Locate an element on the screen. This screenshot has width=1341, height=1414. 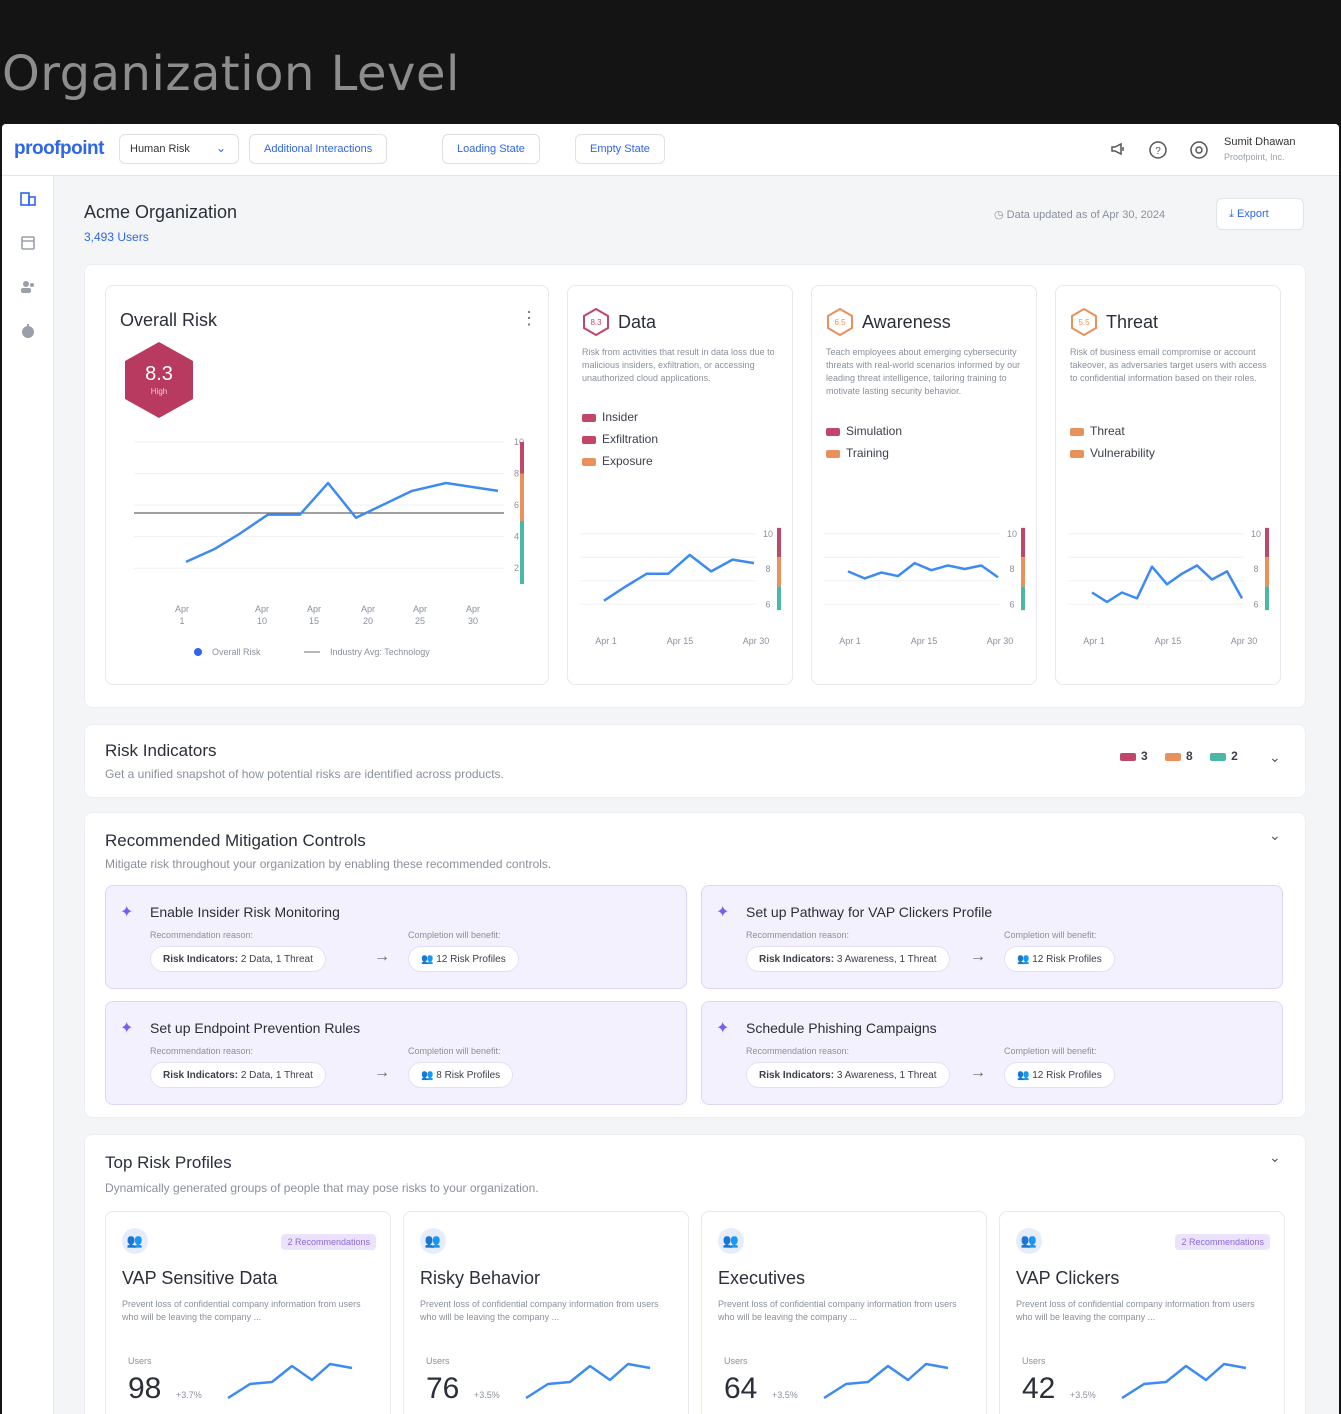
megaphone-icon is located at coordinates (1118, 150).